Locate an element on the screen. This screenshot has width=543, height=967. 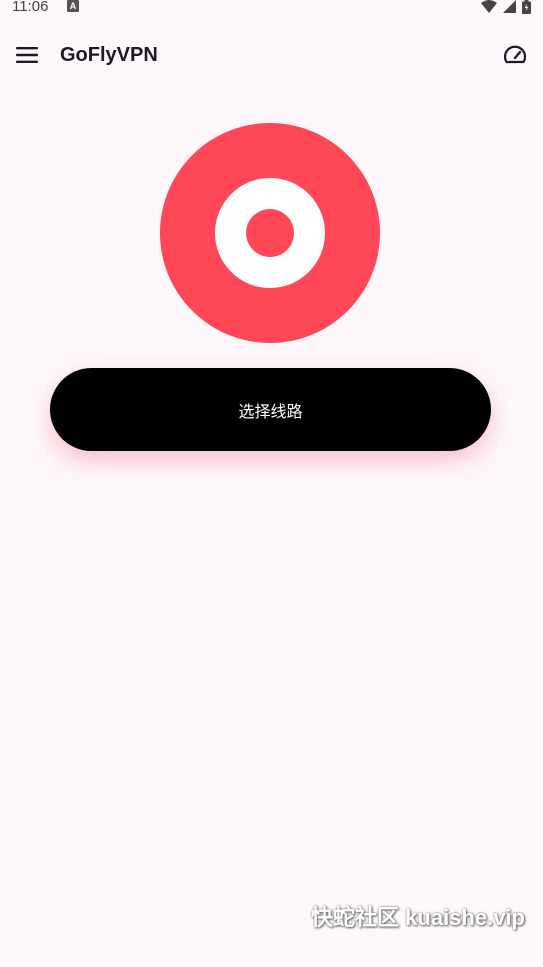
speedometer-icon is located at coordinates (515, 54).